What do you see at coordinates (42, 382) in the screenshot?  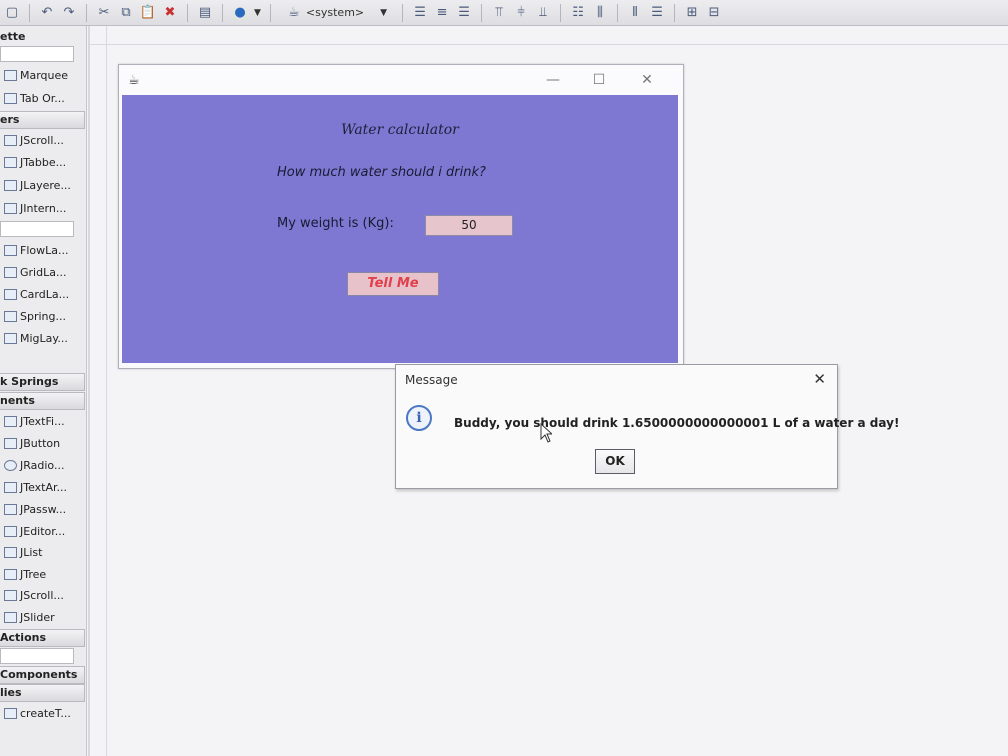 I see `palette-section-header: k Springs` at bounding box center [42, 382].